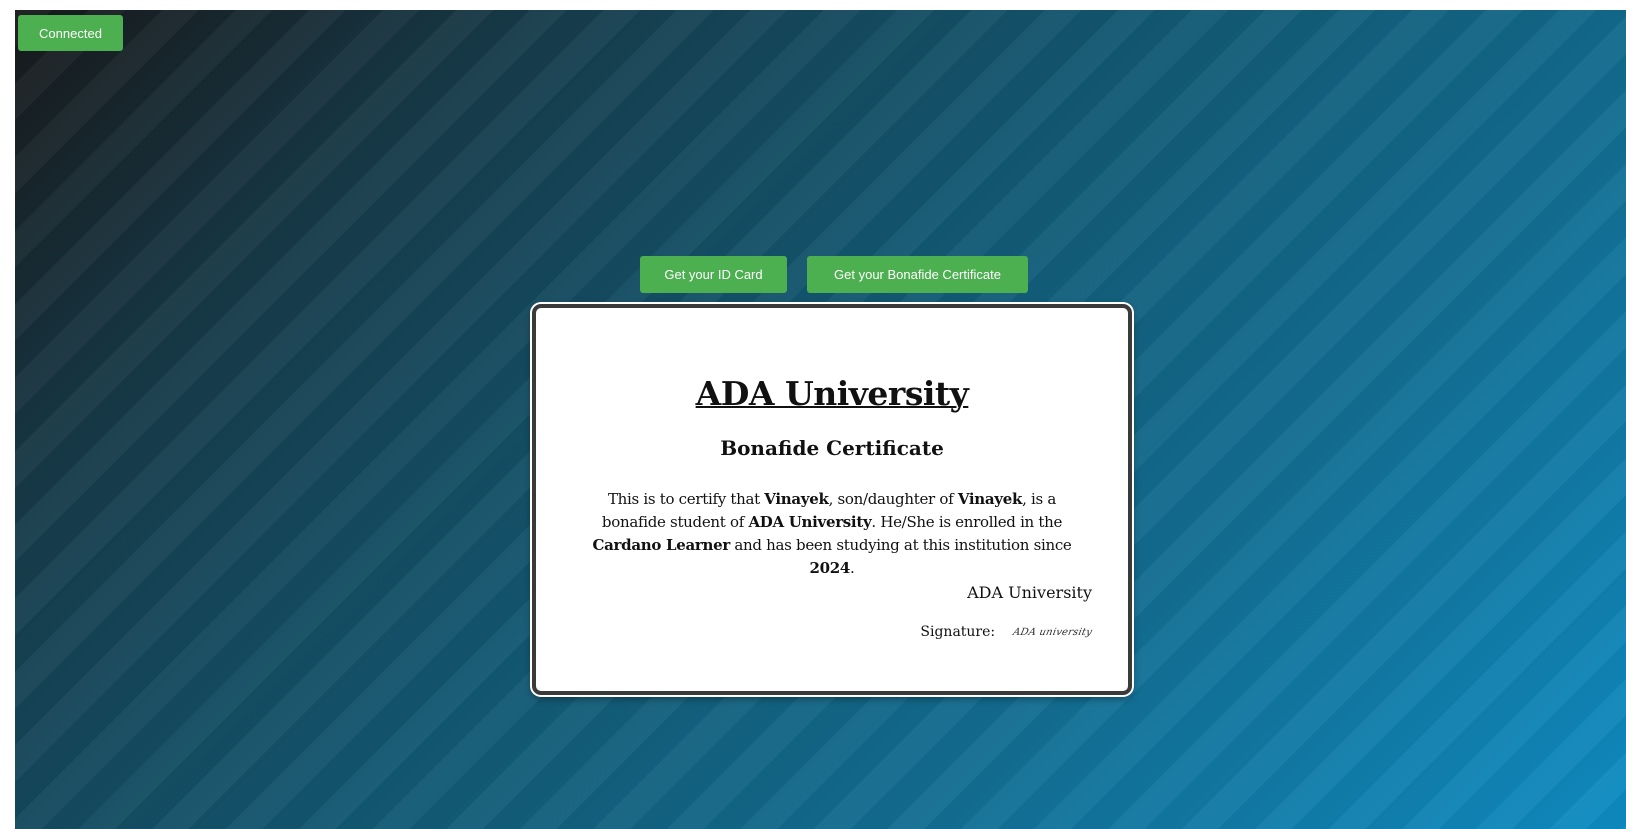  Describe the element at coordinates (958, 632) in the screenshot. I see `signature-label: Signature:` at that location.